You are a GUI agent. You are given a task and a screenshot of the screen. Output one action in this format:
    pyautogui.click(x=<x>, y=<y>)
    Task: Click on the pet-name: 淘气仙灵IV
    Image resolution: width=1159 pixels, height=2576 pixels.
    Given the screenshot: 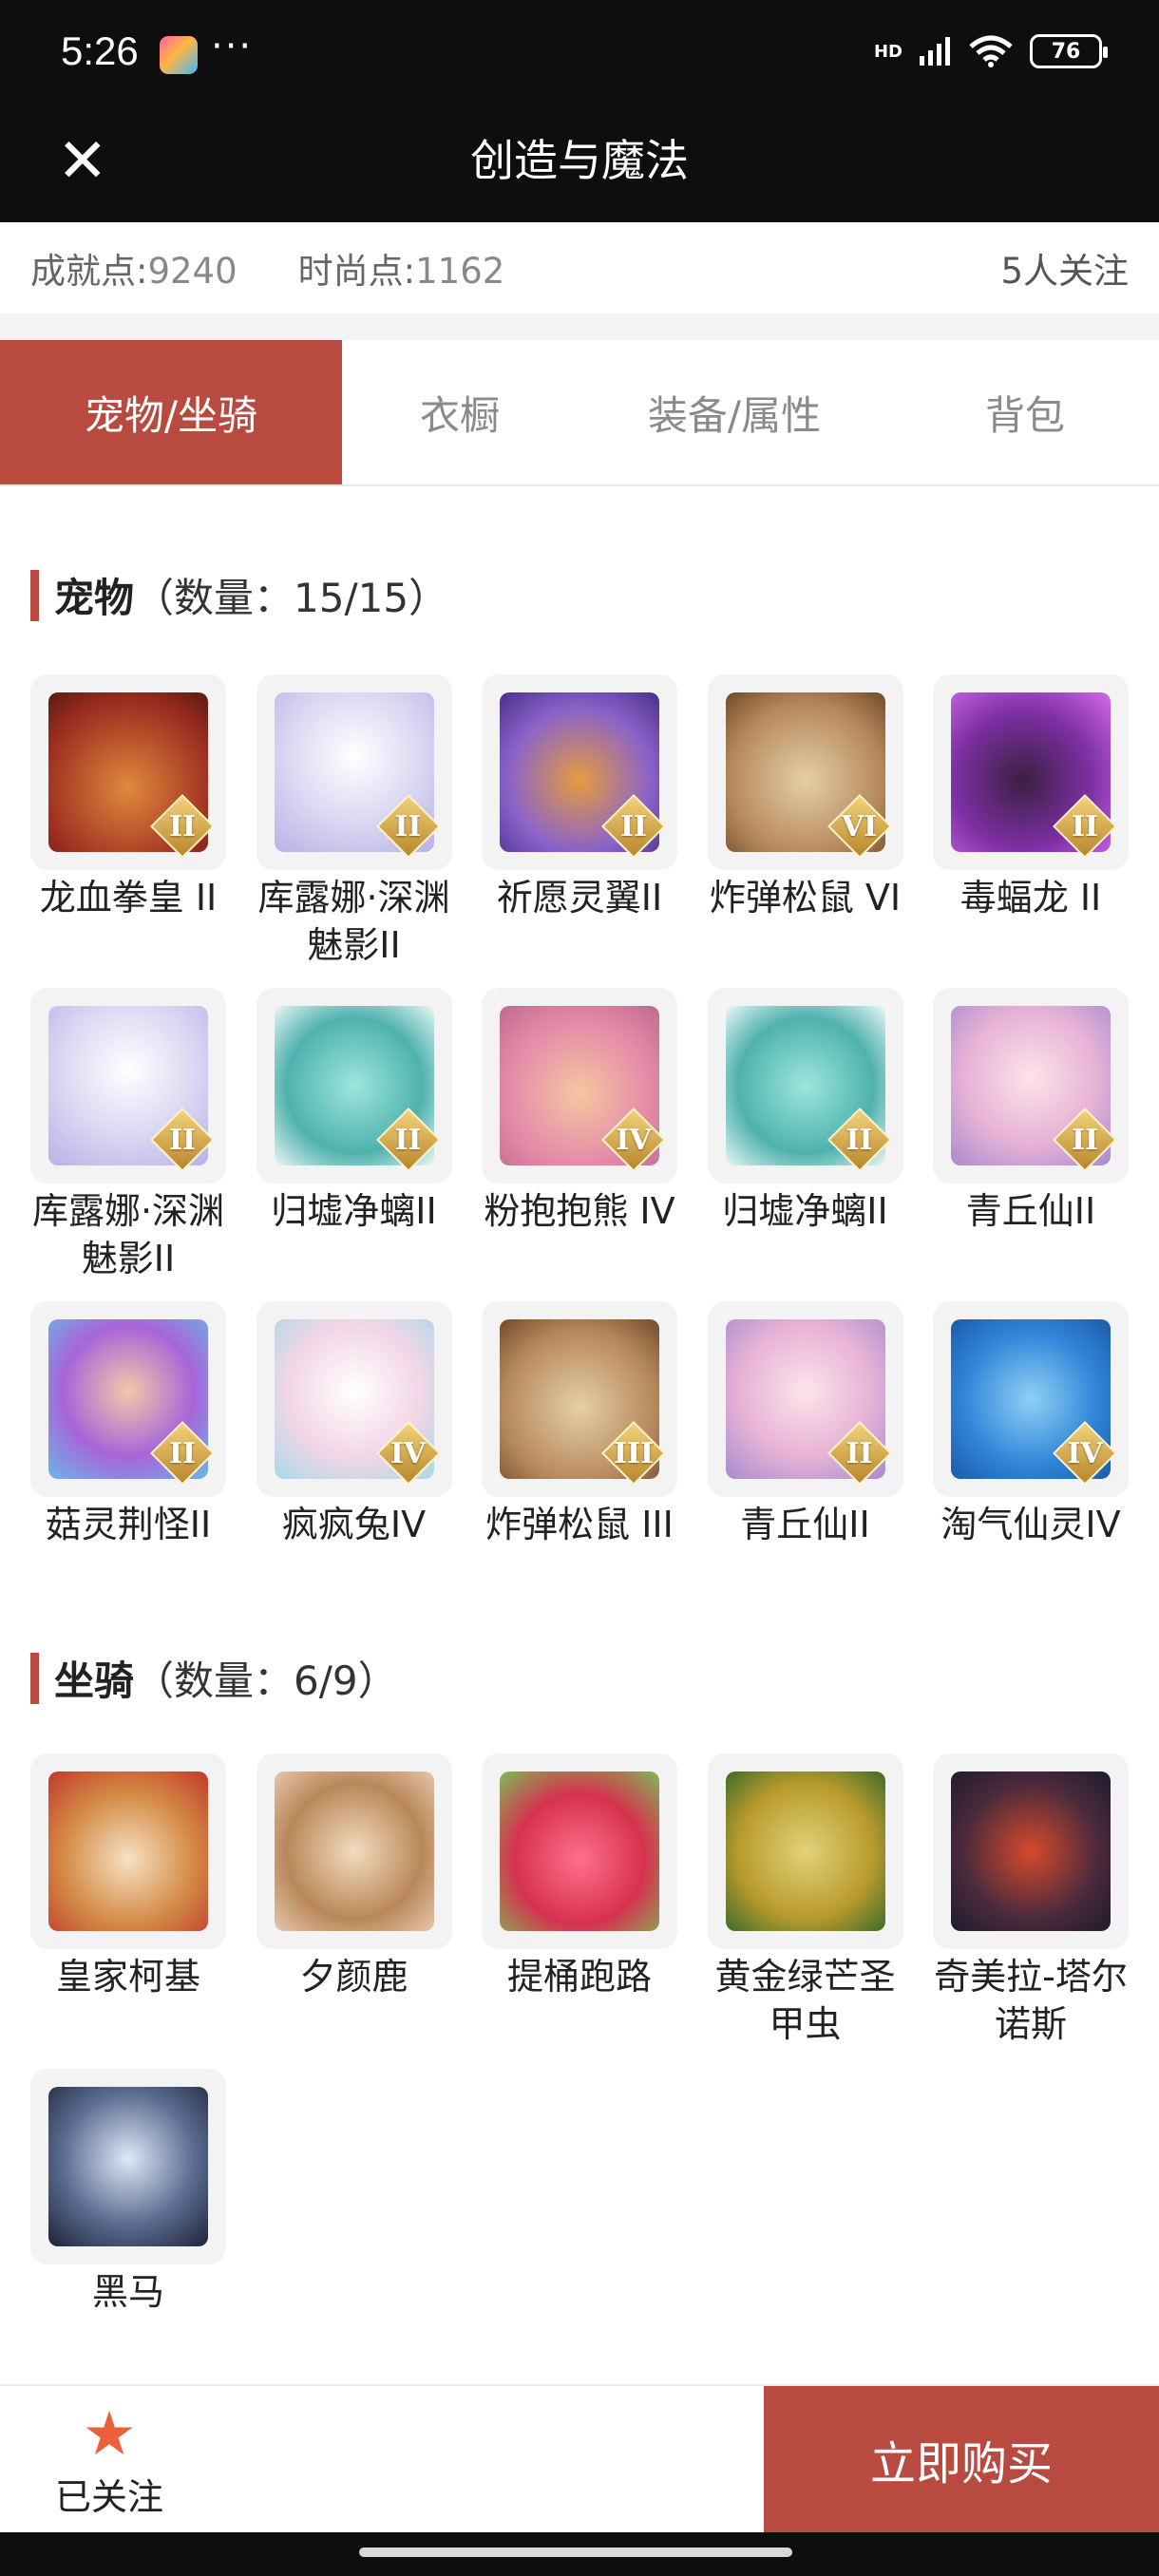 What is the action you would take?
    pyautogui.click(x=1030, y=1524)
    